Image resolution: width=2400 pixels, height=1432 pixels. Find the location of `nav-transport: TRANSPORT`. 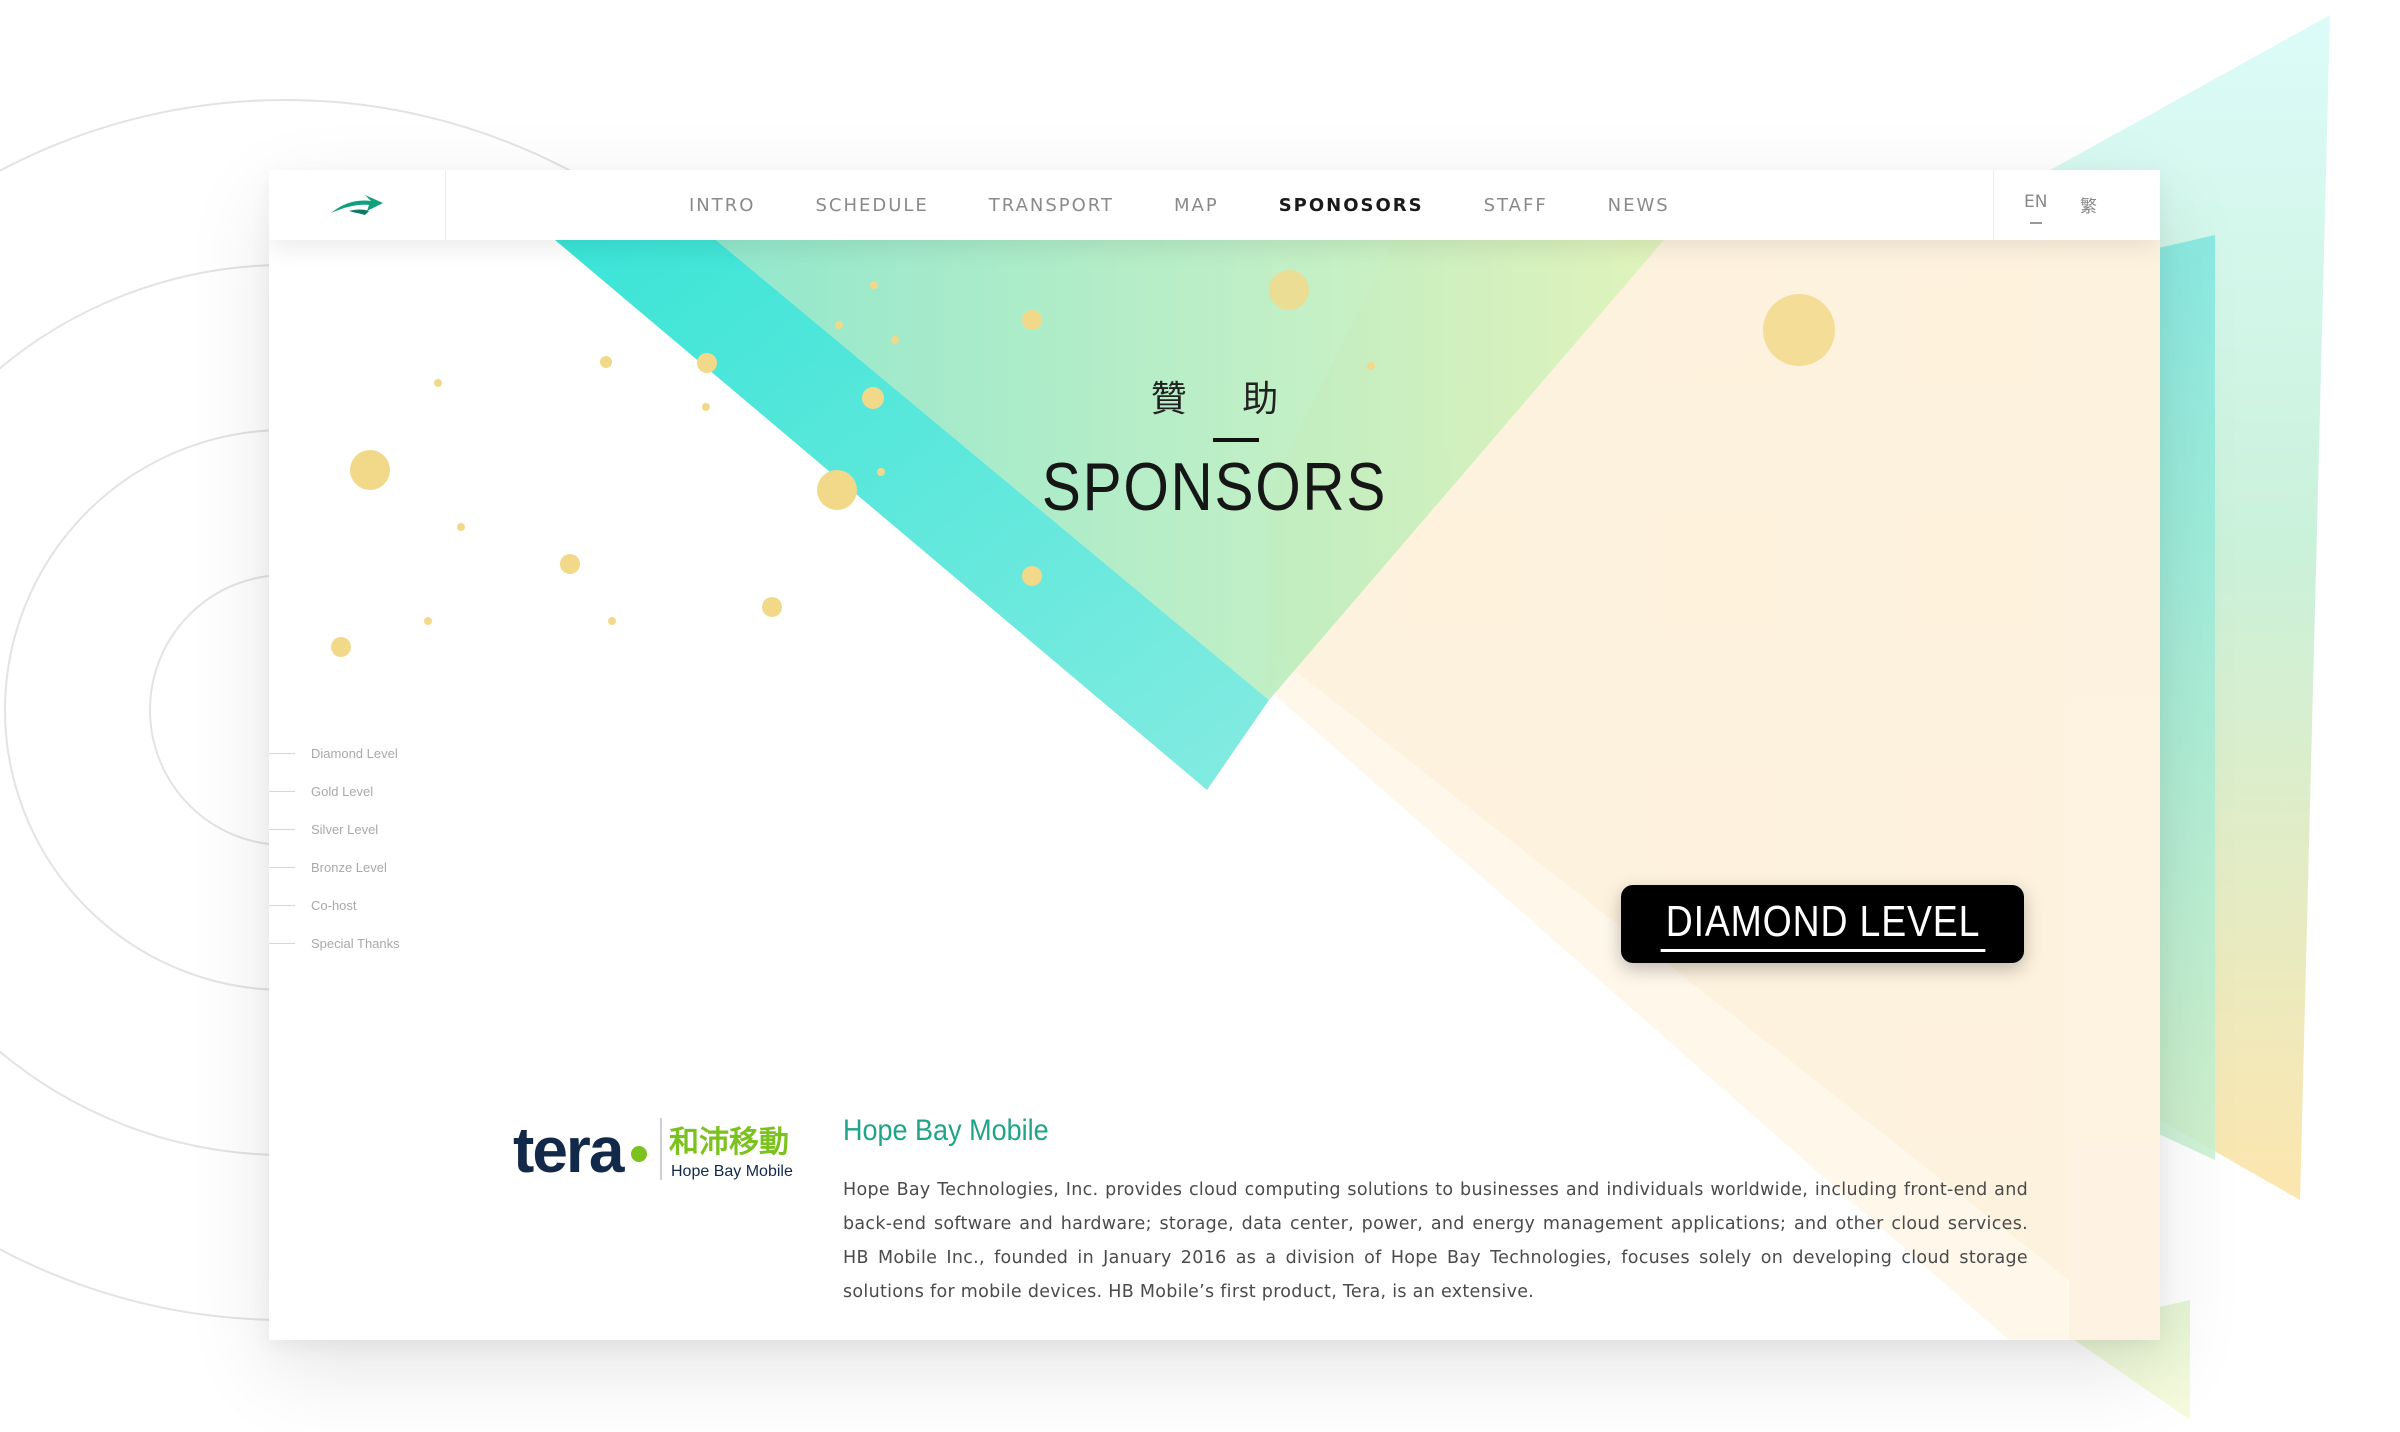

nav-transport: TRANSPORT is located at coordinates (1051, 205).